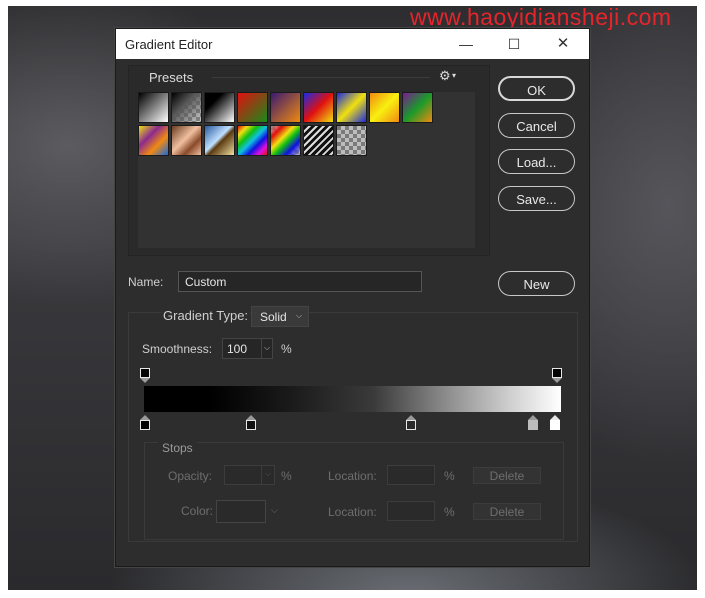  I want to click on minimize-icon: —, so click(466, 44).